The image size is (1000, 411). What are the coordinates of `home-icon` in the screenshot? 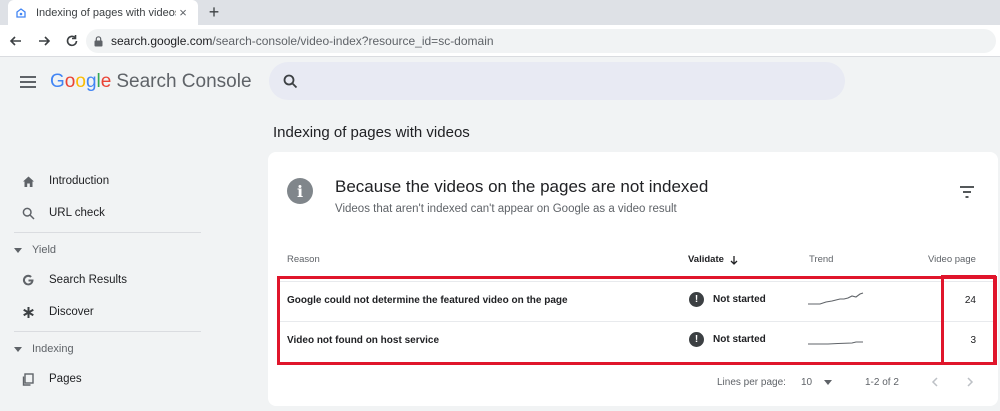 It's located at (28, 181).